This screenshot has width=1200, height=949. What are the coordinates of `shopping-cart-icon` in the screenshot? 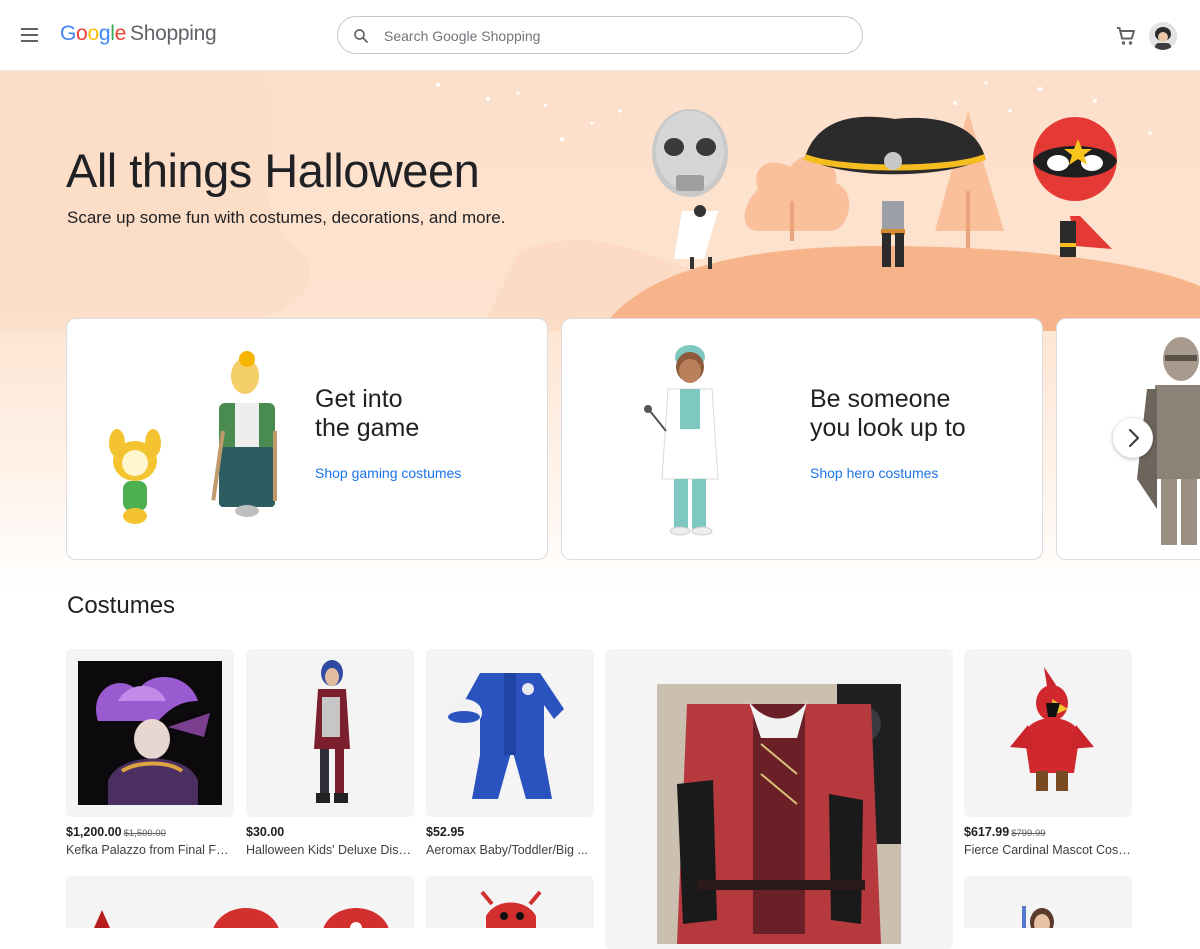 It's located at (1126, 36).